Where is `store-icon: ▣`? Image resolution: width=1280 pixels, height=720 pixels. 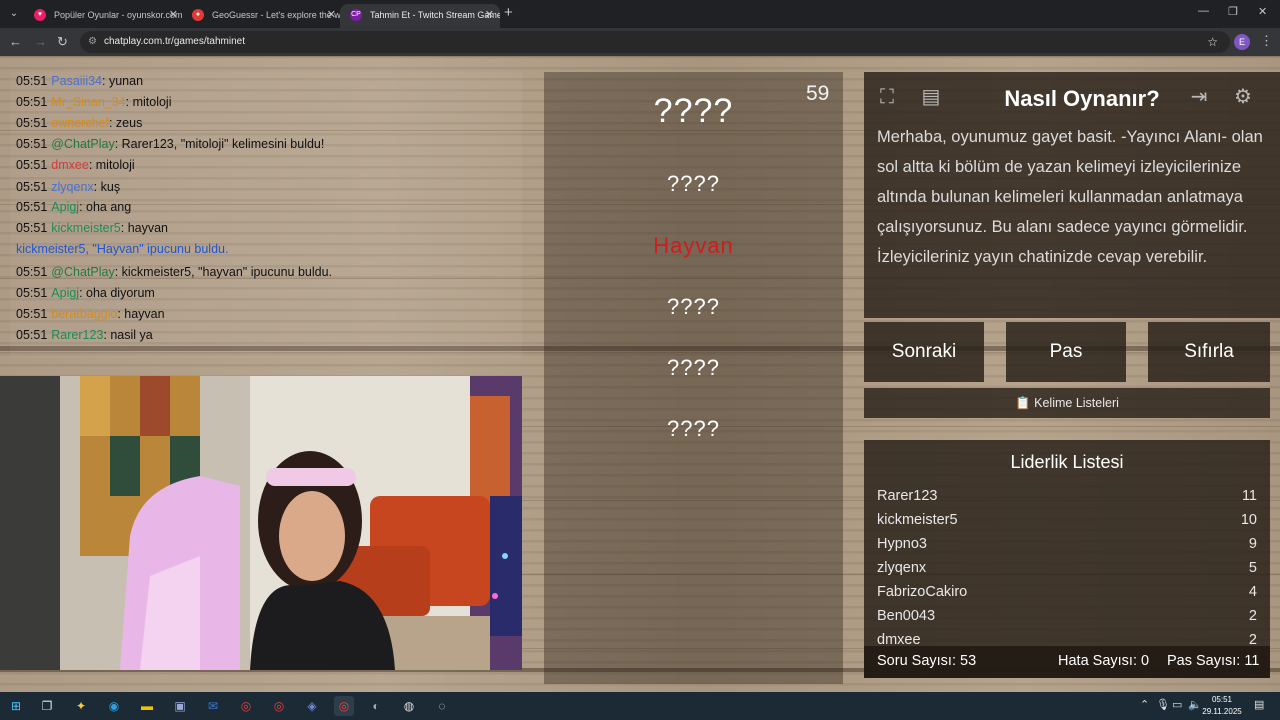
store-icon: ▣ is located at coordinates (180, 706).